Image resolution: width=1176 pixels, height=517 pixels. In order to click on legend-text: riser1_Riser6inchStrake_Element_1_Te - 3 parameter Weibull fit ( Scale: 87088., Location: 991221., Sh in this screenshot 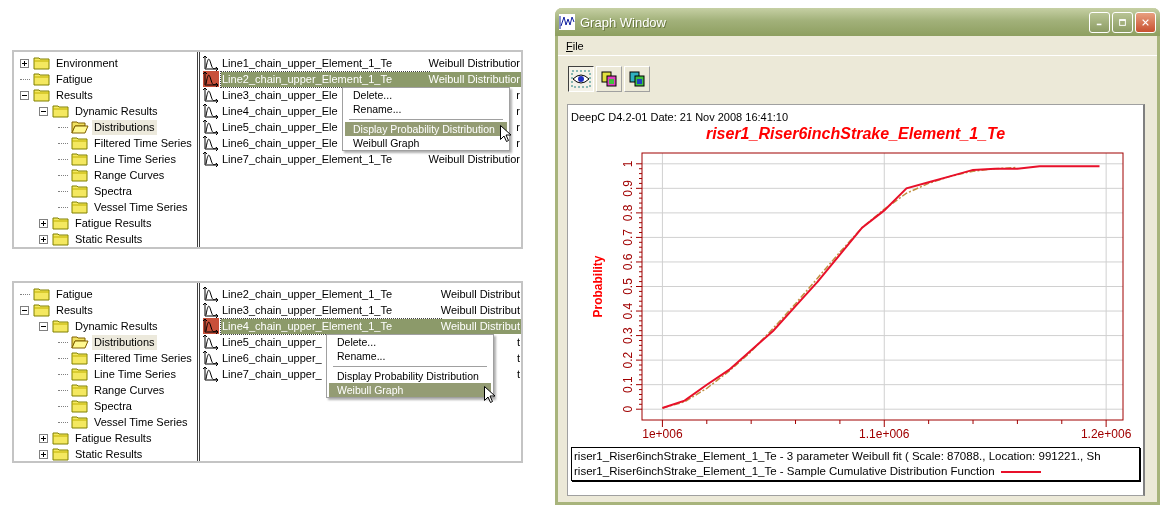, I will do `click(837, 456)`.